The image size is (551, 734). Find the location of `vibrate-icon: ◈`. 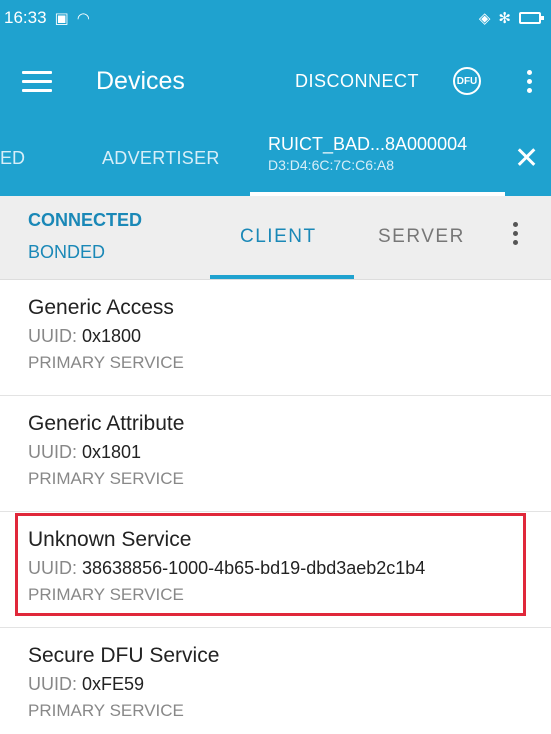

vibrate-icon: ◈ is located at coordinates (484, 18).